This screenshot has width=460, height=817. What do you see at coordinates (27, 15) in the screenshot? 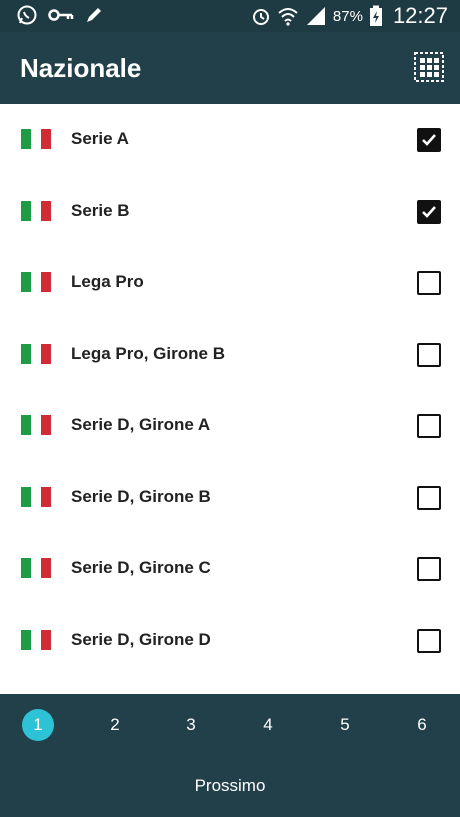
I see `whatsapp-icon` at bounding box center [27, 15].